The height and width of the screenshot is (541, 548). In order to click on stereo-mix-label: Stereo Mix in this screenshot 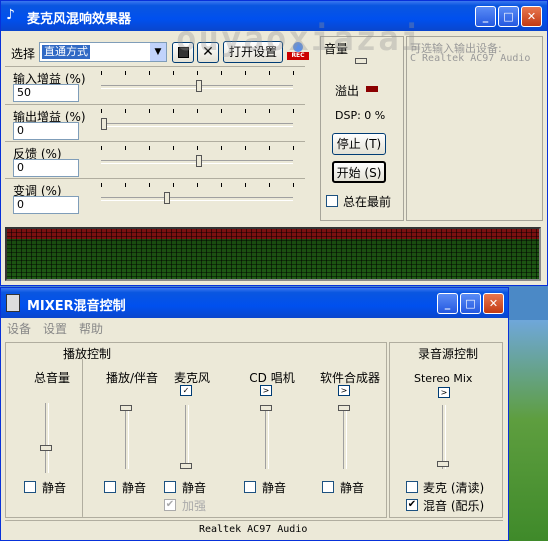, I will do `click(443, 378)`.